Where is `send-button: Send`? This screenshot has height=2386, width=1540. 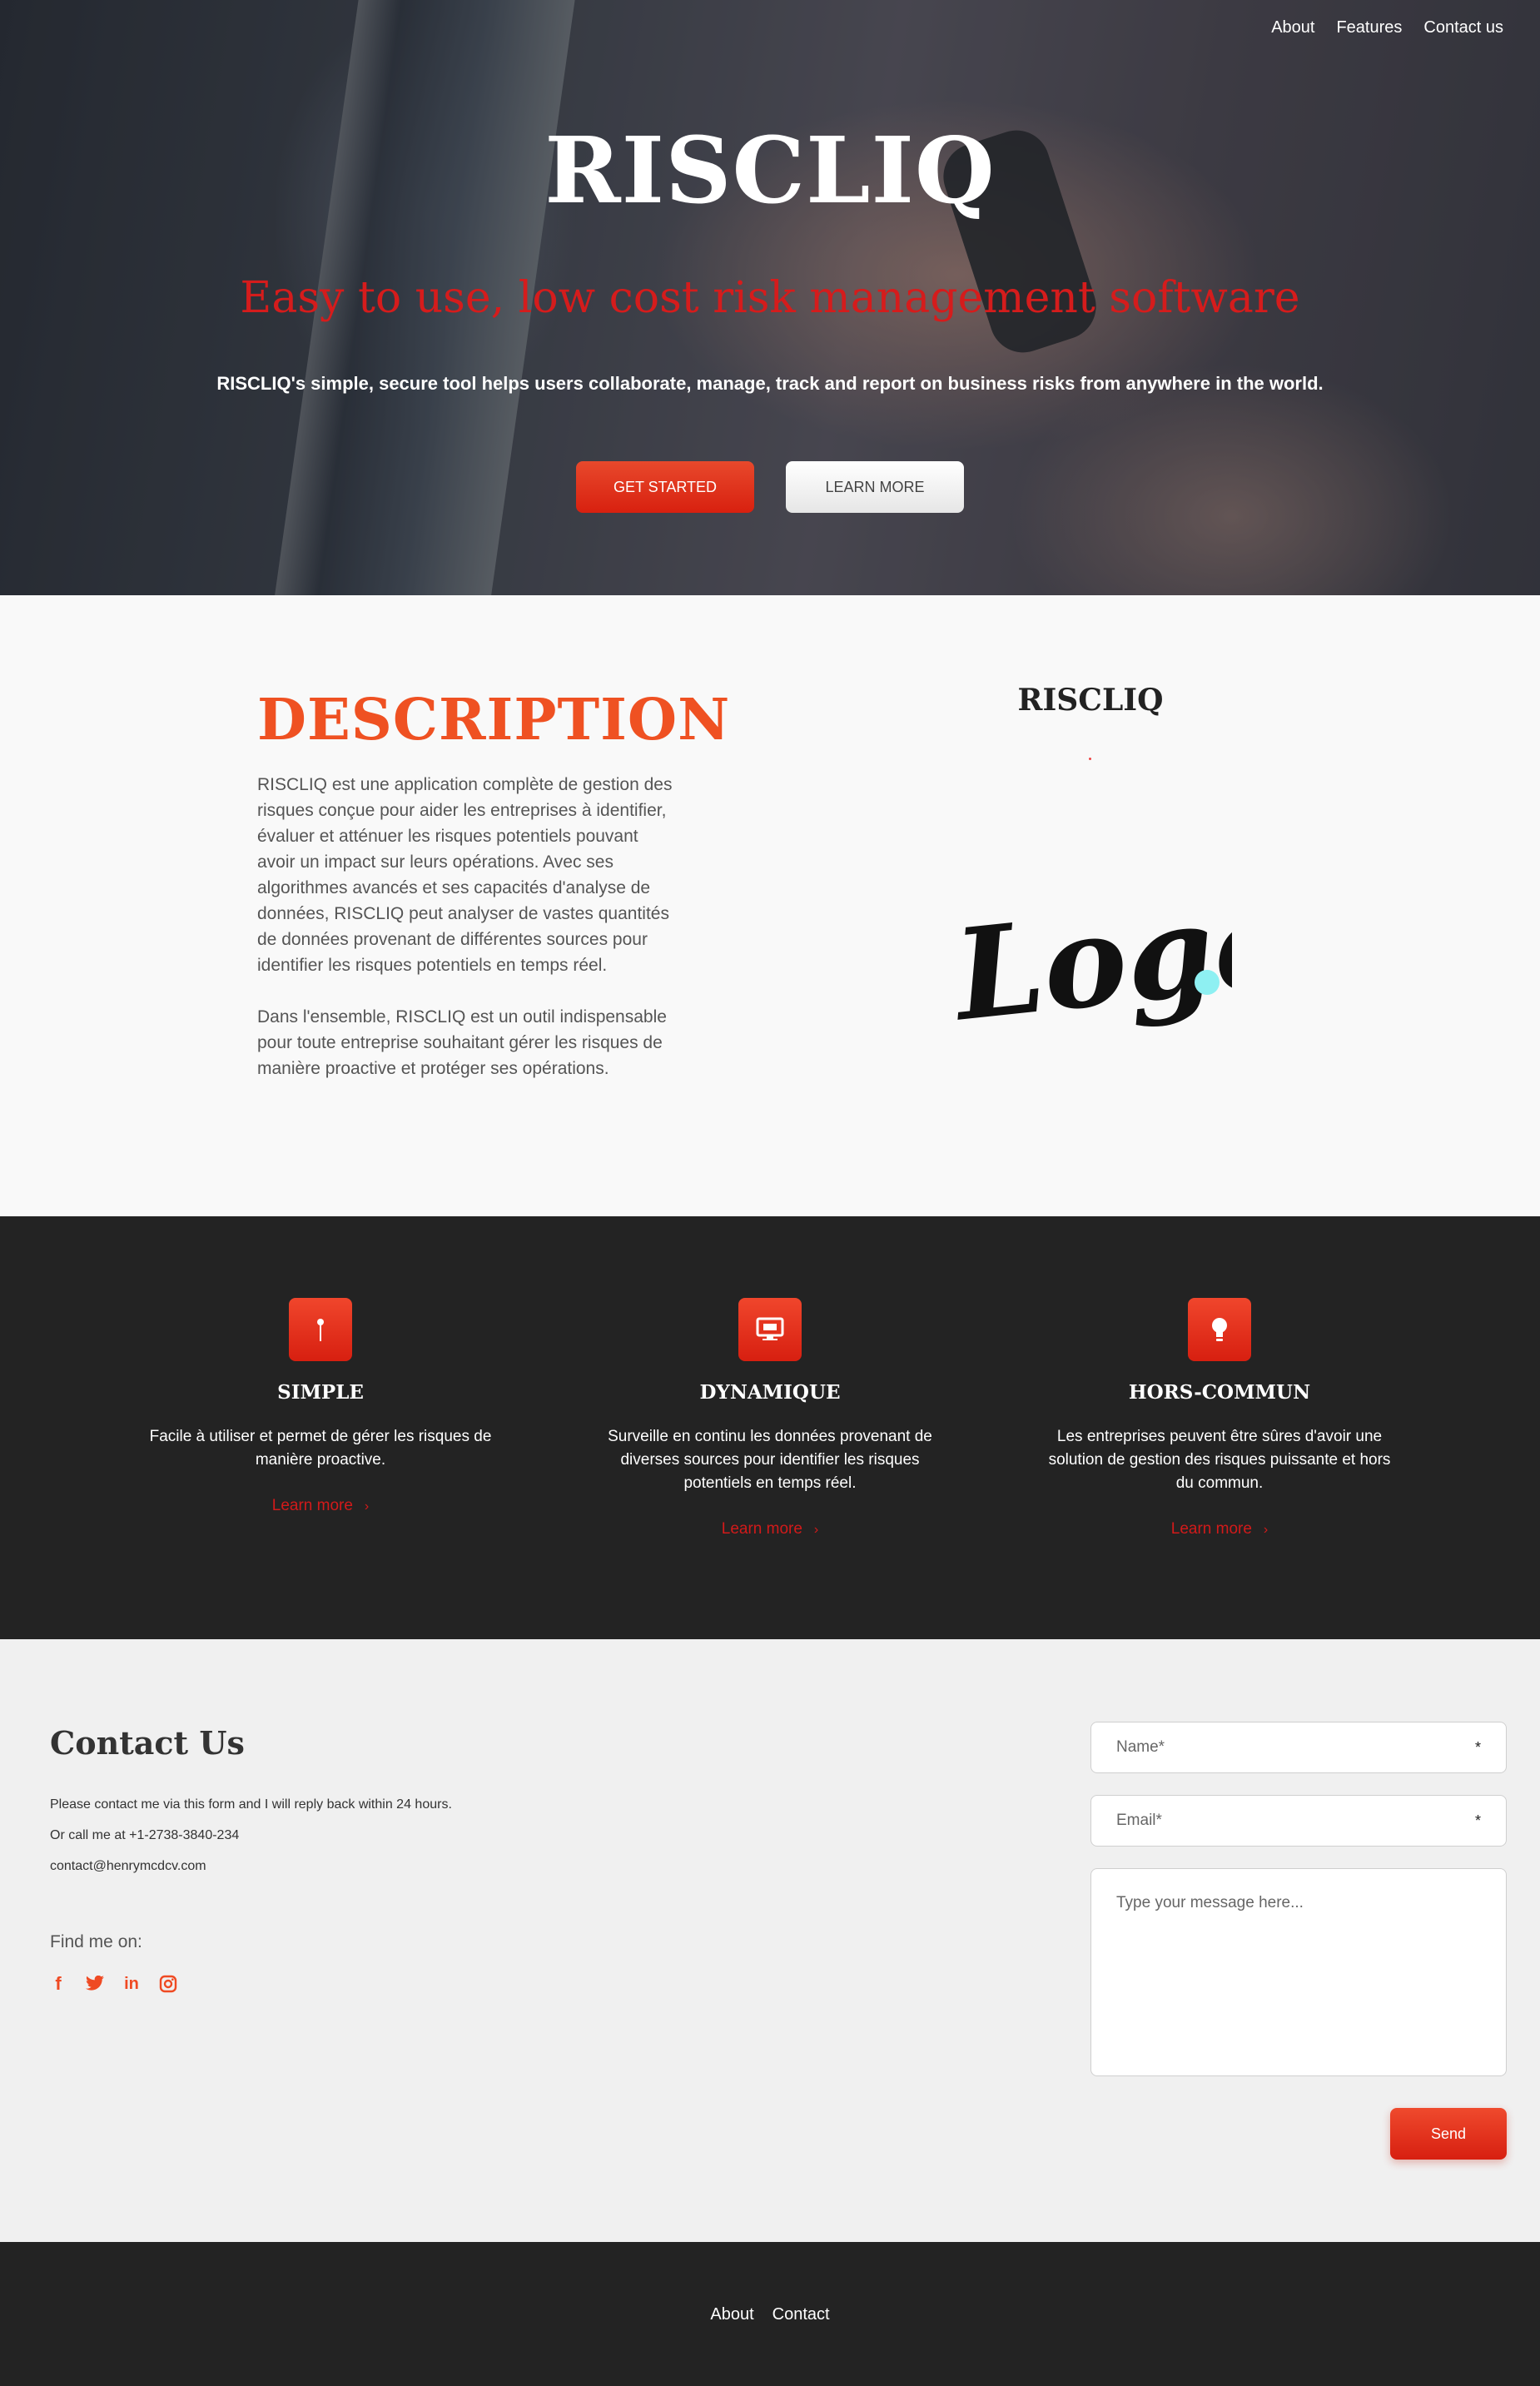
send-button: Send is located at coordinates (1449, 2134).